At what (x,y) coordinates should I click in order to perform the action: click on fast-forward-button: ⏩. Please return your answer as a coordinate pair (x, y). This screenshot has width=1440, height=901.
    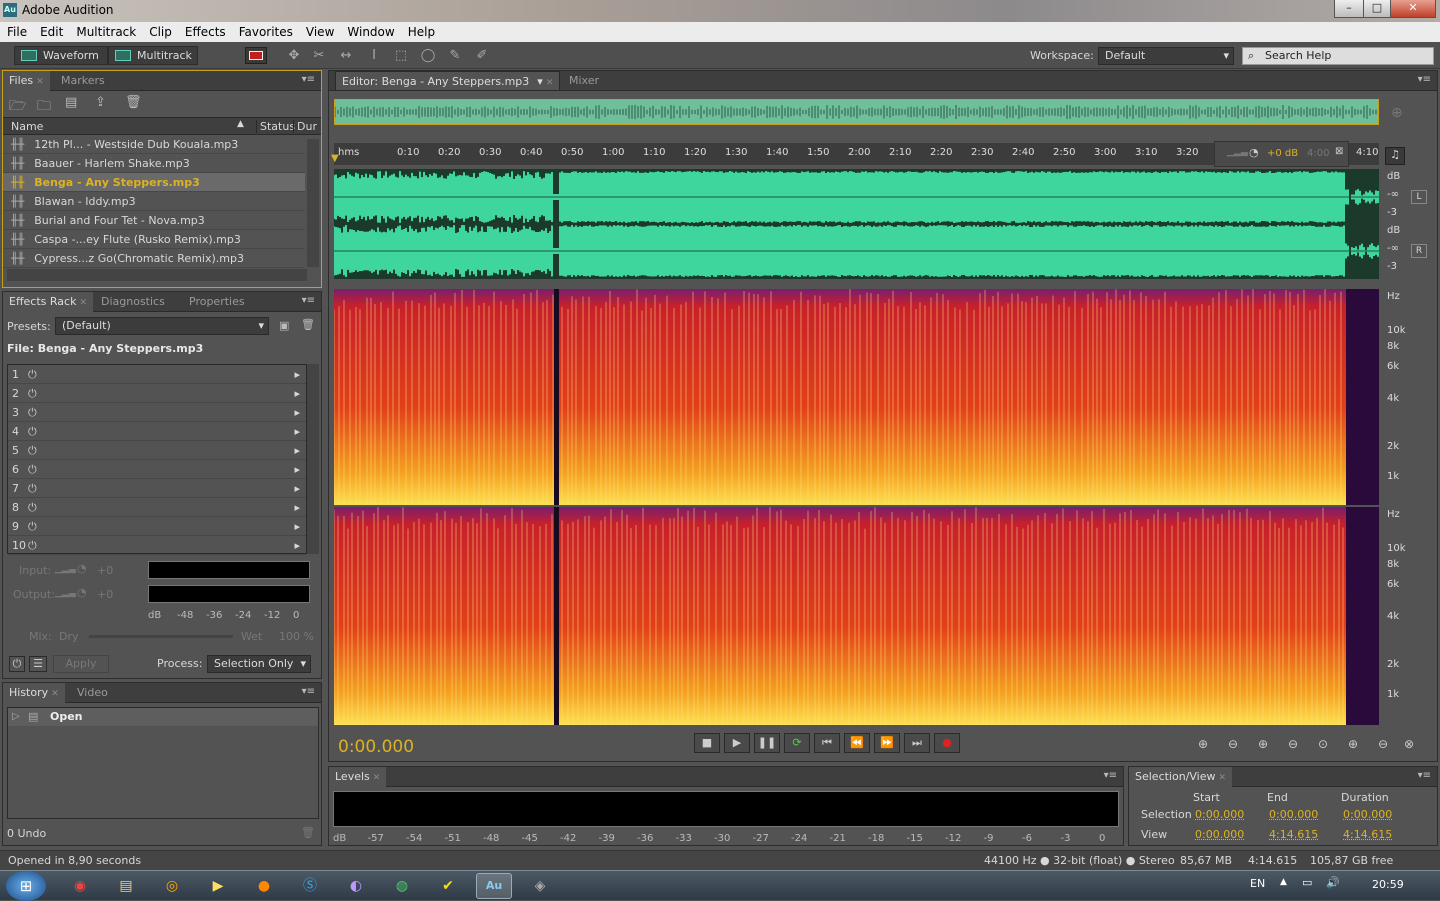
    Looking at the image, I should click on (887, 743).